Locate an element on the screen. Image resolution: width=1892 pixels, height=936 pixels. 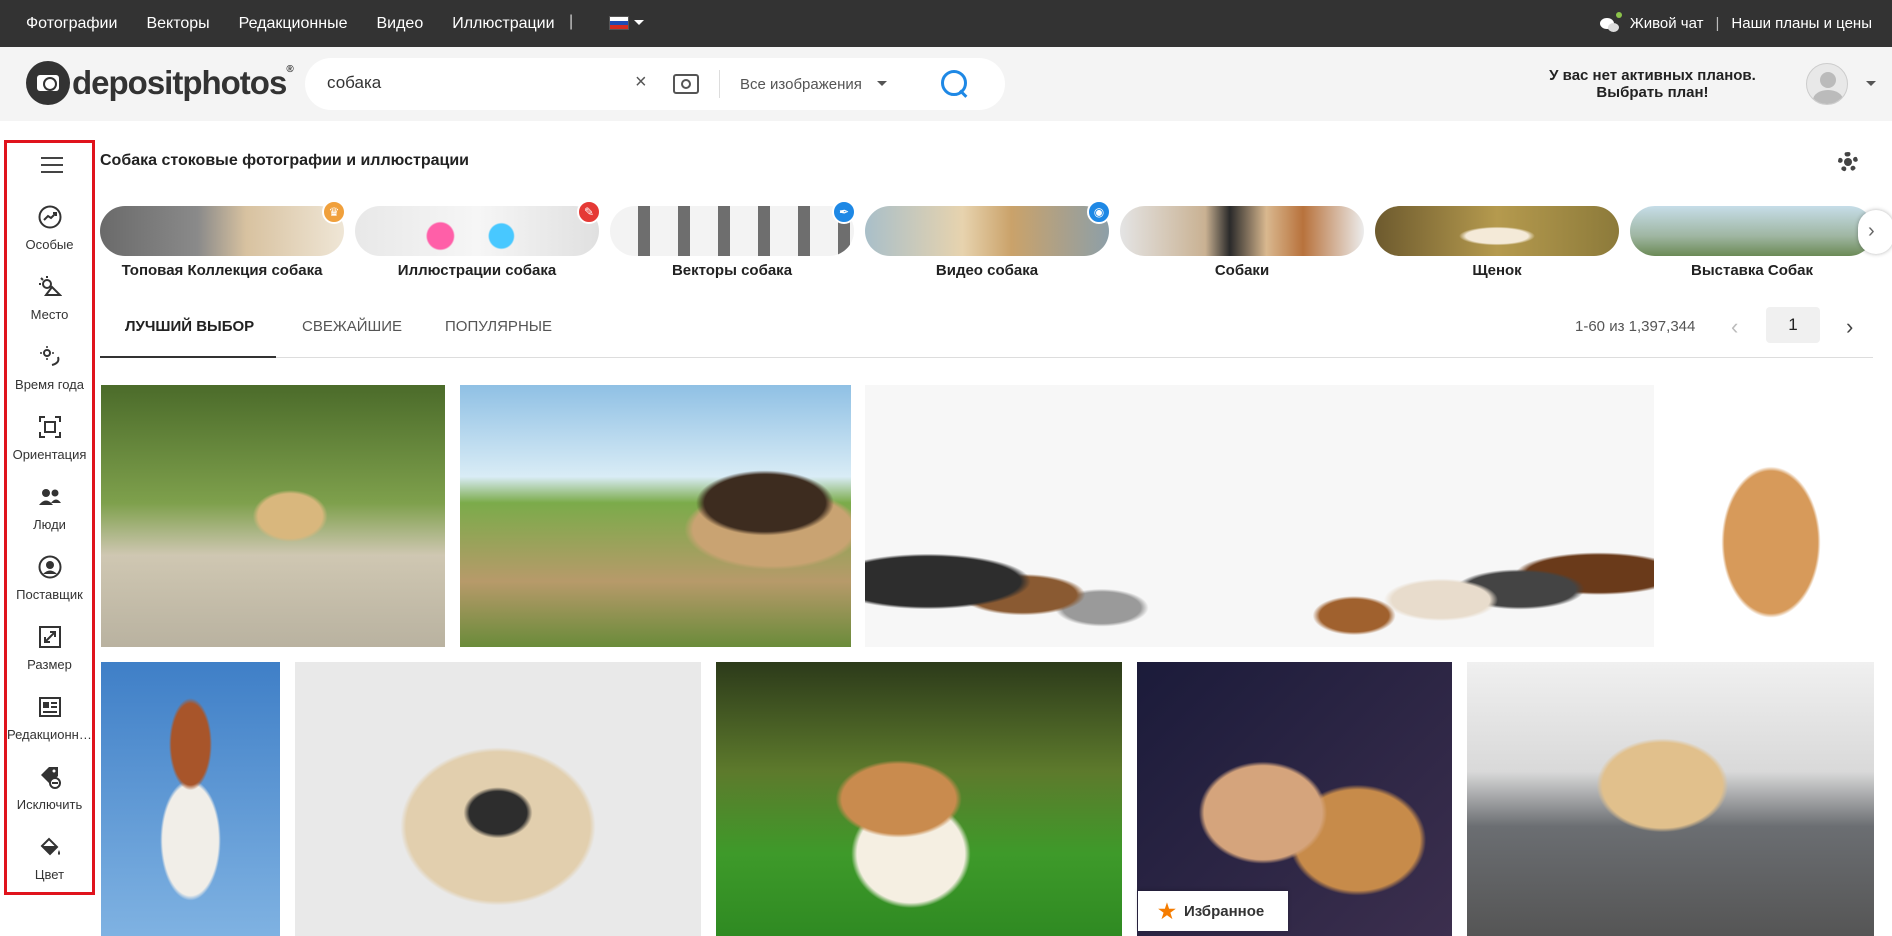
contributor-icon is located at coordinates (50, 567).